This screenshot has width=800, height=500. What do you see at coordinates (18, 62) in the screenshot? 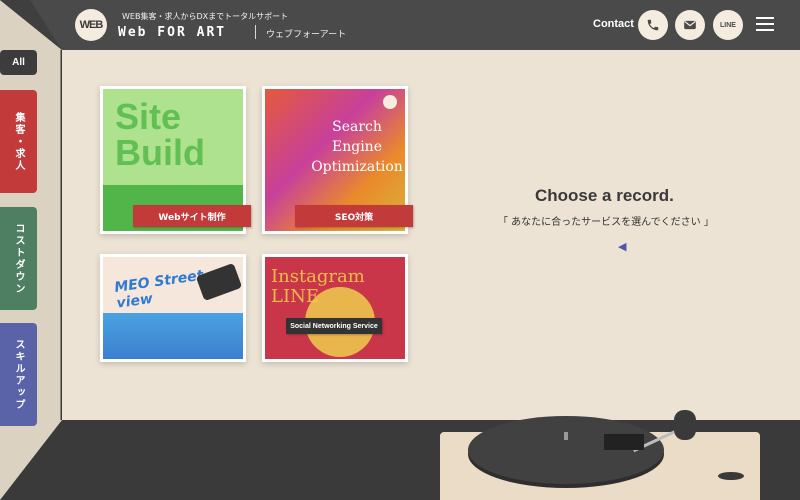
I see `tab-all: All` at bounding box center [18, 62].